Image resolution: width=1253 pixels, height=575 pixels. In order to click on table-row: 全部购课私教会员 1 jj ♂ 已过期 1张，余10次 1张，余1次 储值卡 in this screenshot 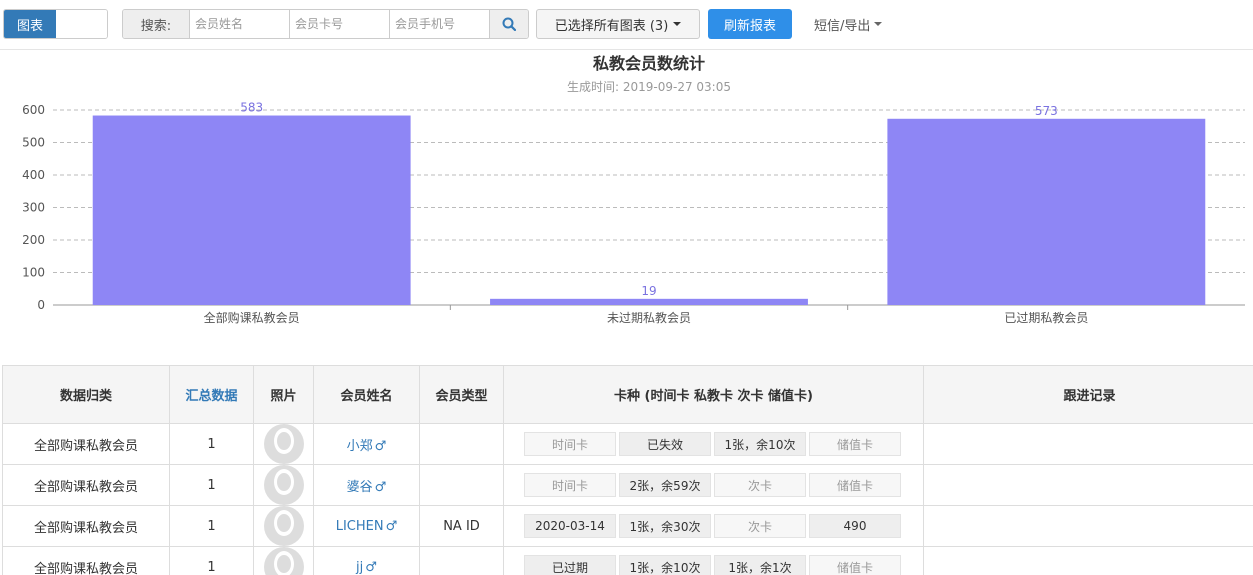, I will do `click(627, 560)`.